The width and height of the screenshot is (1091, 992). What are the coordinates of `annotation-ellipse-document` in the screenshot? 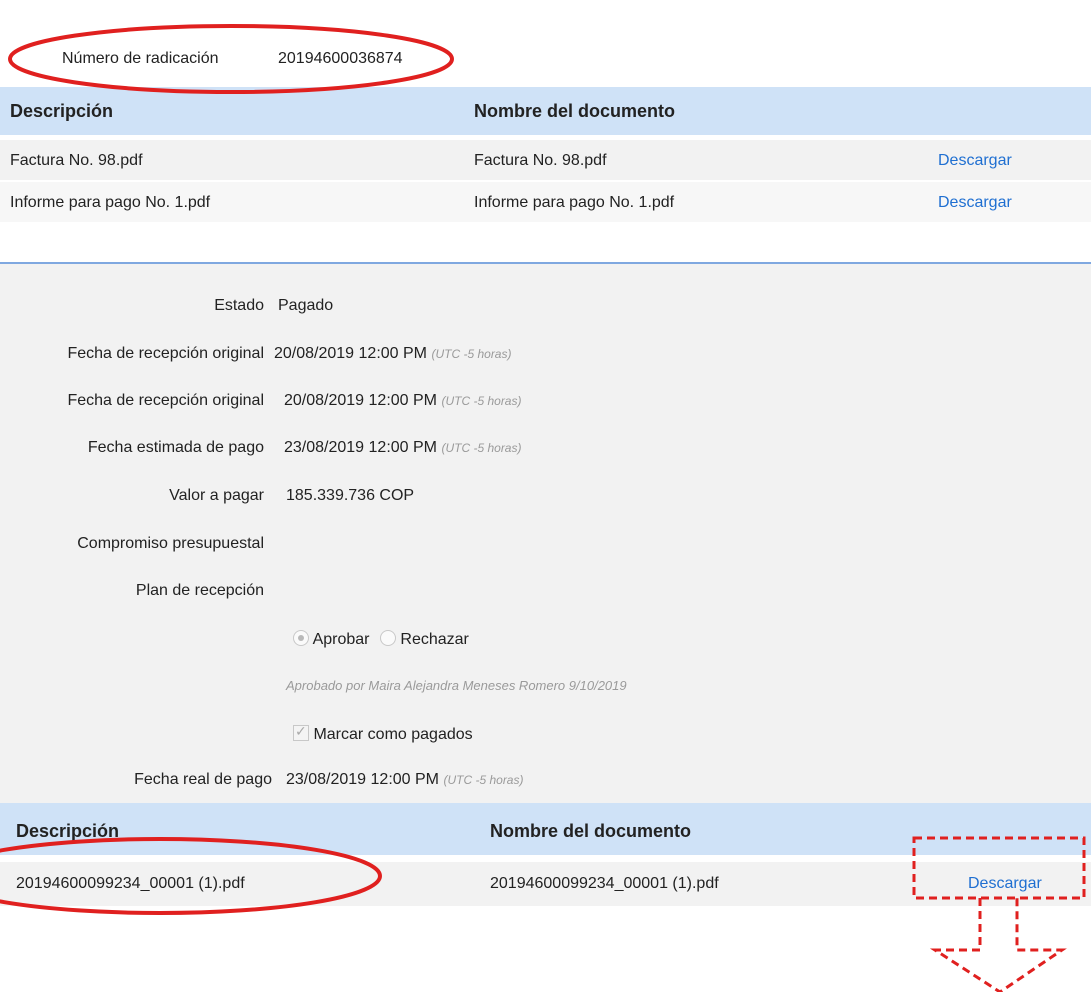 It's located at (191, 876).